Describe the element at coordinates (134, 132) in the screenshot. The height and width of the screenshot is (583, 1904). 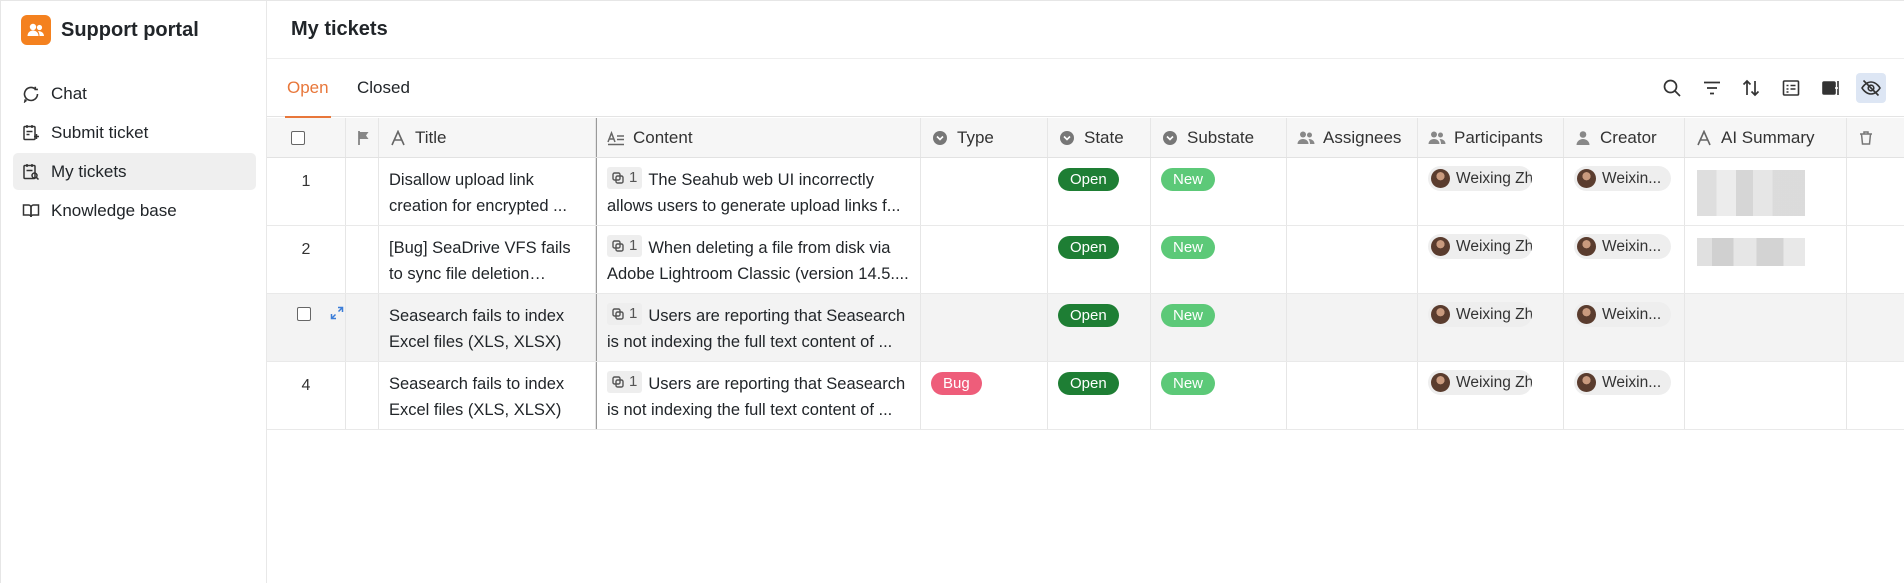
I see `sidebar-item-submit-ticket: Submit ticket` at that location.